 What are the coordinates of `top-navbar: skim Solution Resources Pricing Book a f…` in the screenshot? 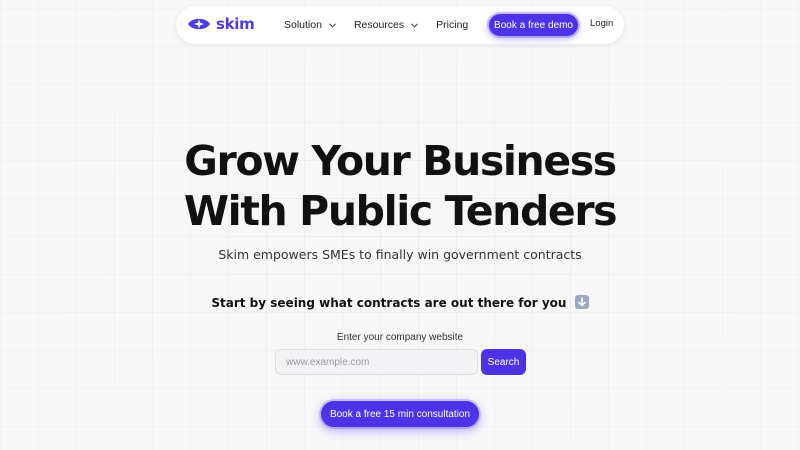 It's located at (400, 25).